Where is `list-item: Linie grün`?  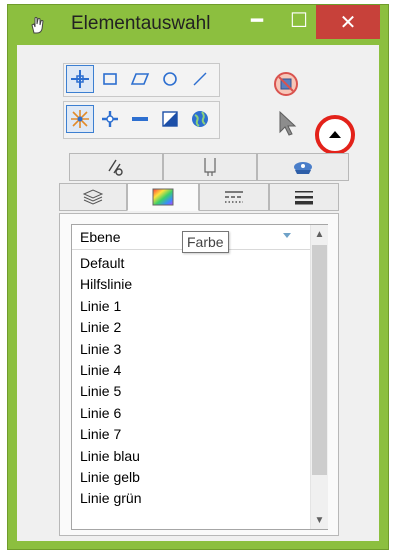 list-item: Linie grün is located at coordinates (111, 498).